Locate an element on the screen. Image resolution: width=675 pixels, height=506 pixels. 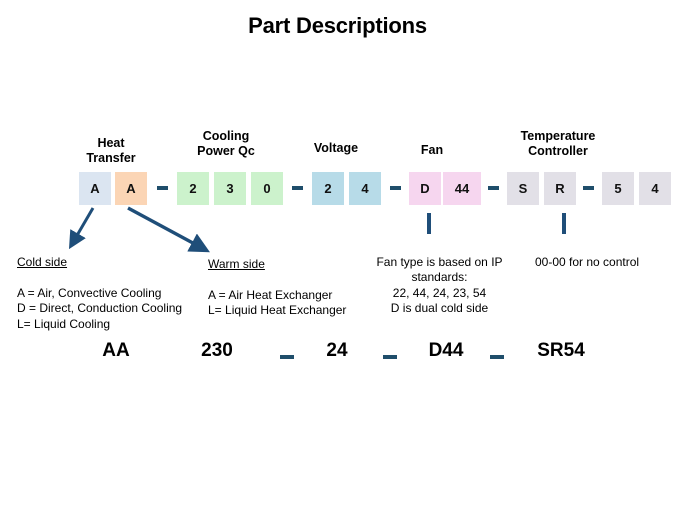
code-box-value: D is located at coordinates (425, 188).